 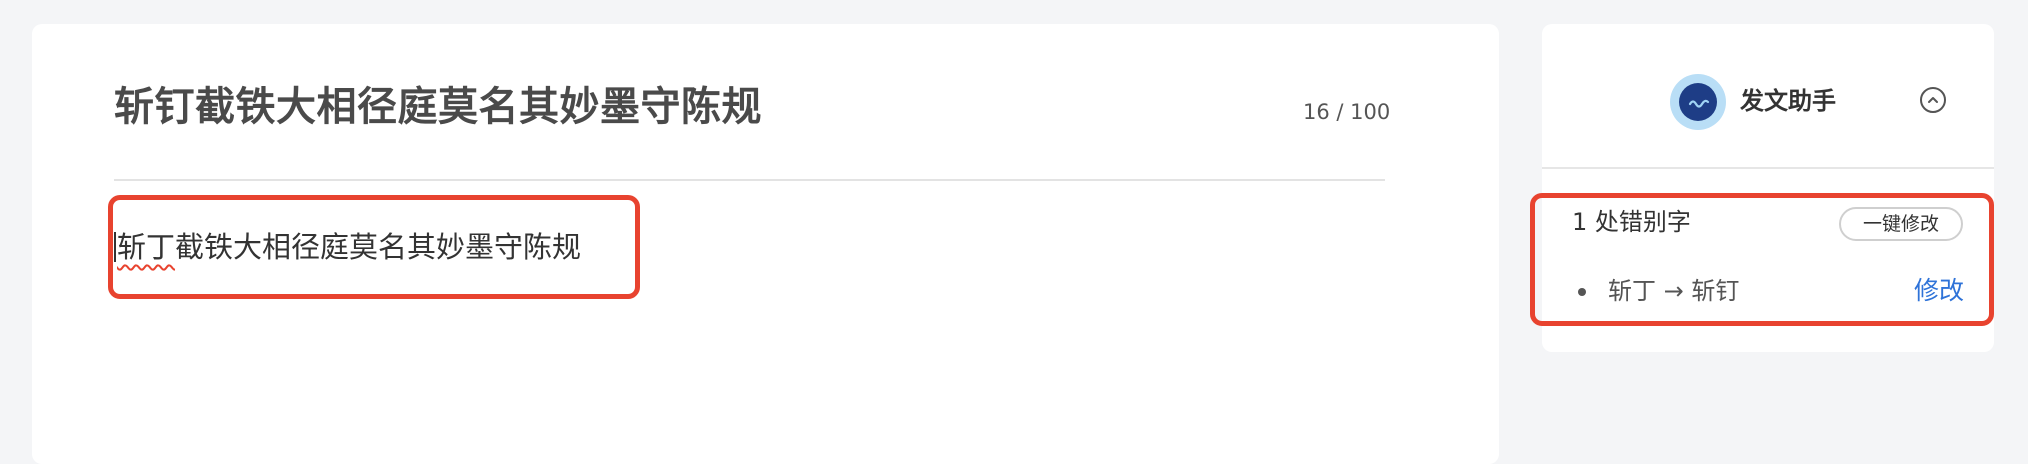 I want to click on assistant-header: 发文助手, so click(x=1768, y=96).